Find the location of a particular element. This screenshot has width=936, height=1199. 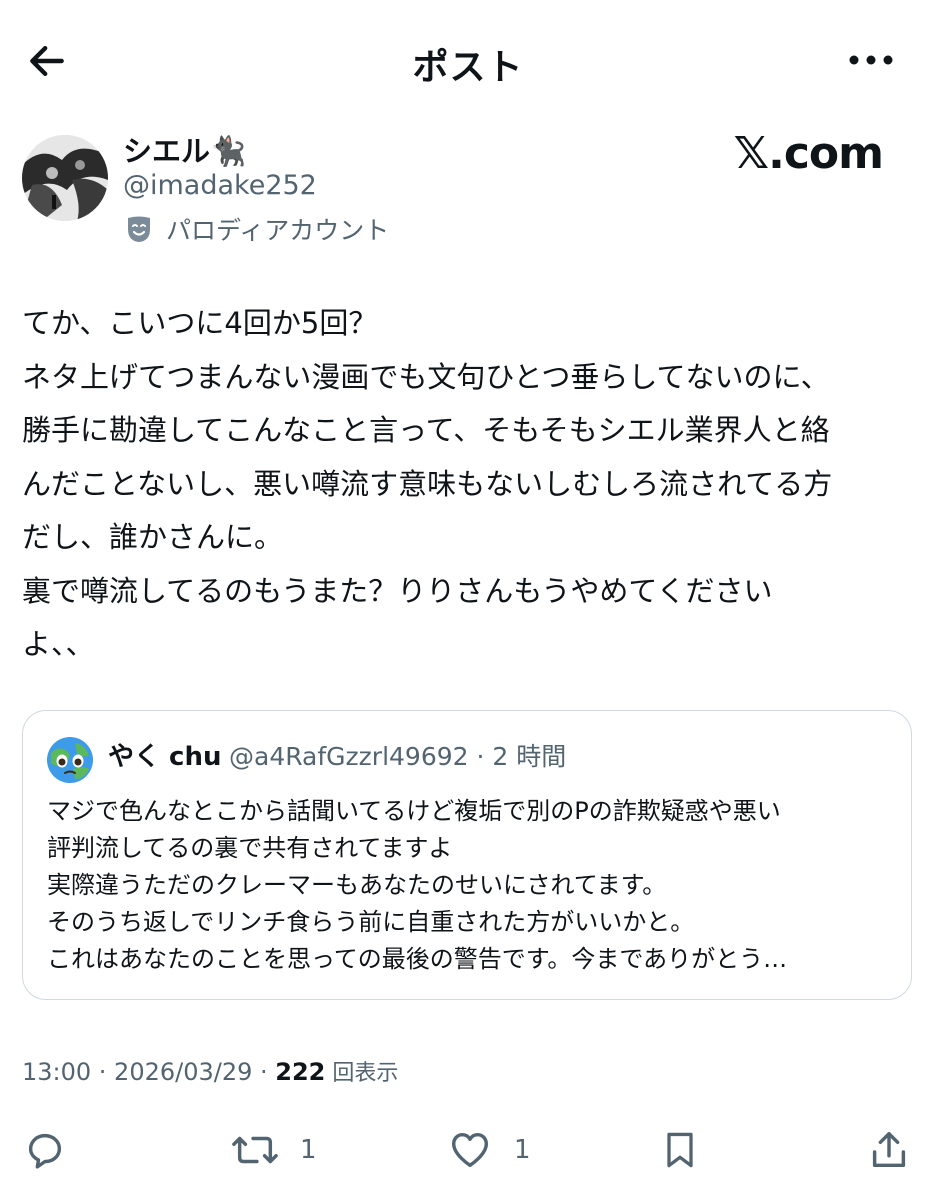

repost-button: 1 is located at coordinates (273, 1150).